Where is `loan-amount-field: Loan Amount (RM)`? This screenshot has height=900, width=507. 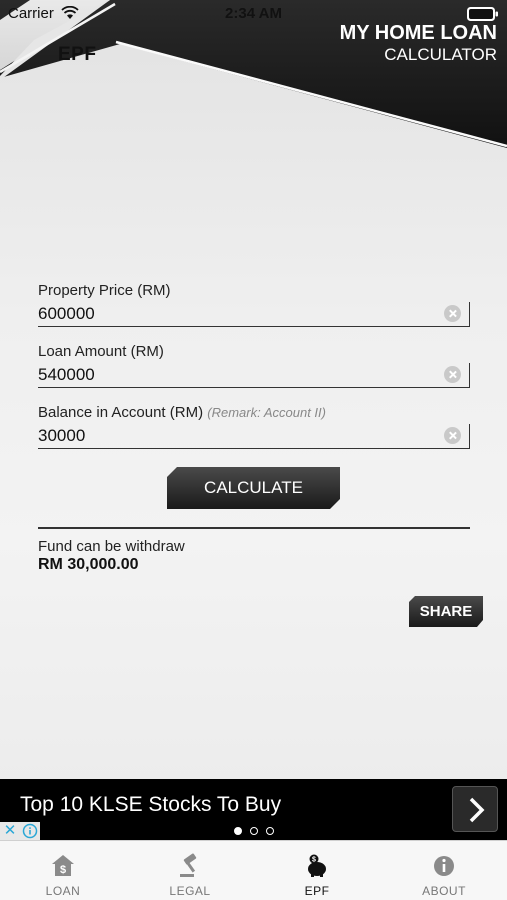
loan-amount-field: Loan Amount (RM) is located at coordinates (254, 373).